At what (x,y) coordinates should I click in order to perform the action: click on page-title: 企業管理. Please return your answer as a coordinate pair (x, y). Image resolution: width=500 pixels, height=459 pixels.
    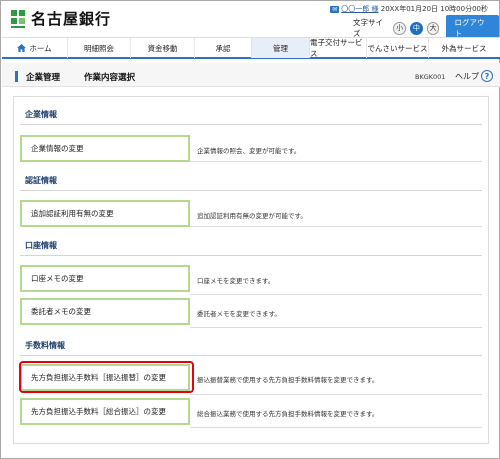
    Looking at the image, I should click on (43, 78).